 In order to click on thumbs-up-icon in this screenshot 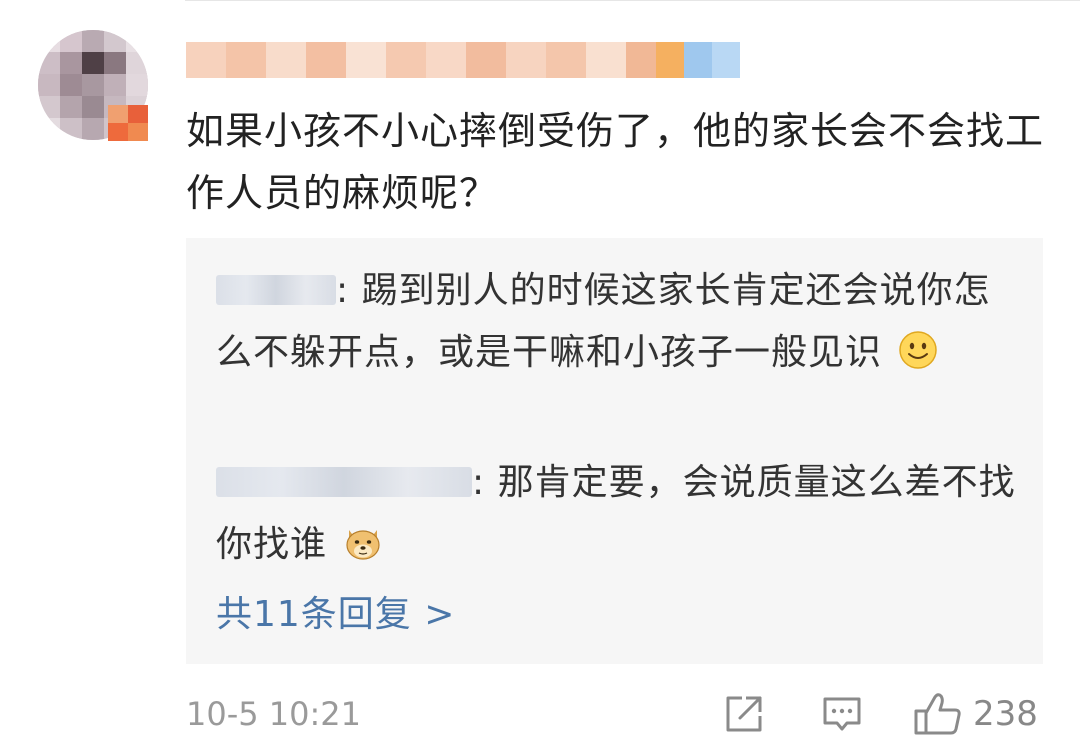, I will do `click(937, 714)`.